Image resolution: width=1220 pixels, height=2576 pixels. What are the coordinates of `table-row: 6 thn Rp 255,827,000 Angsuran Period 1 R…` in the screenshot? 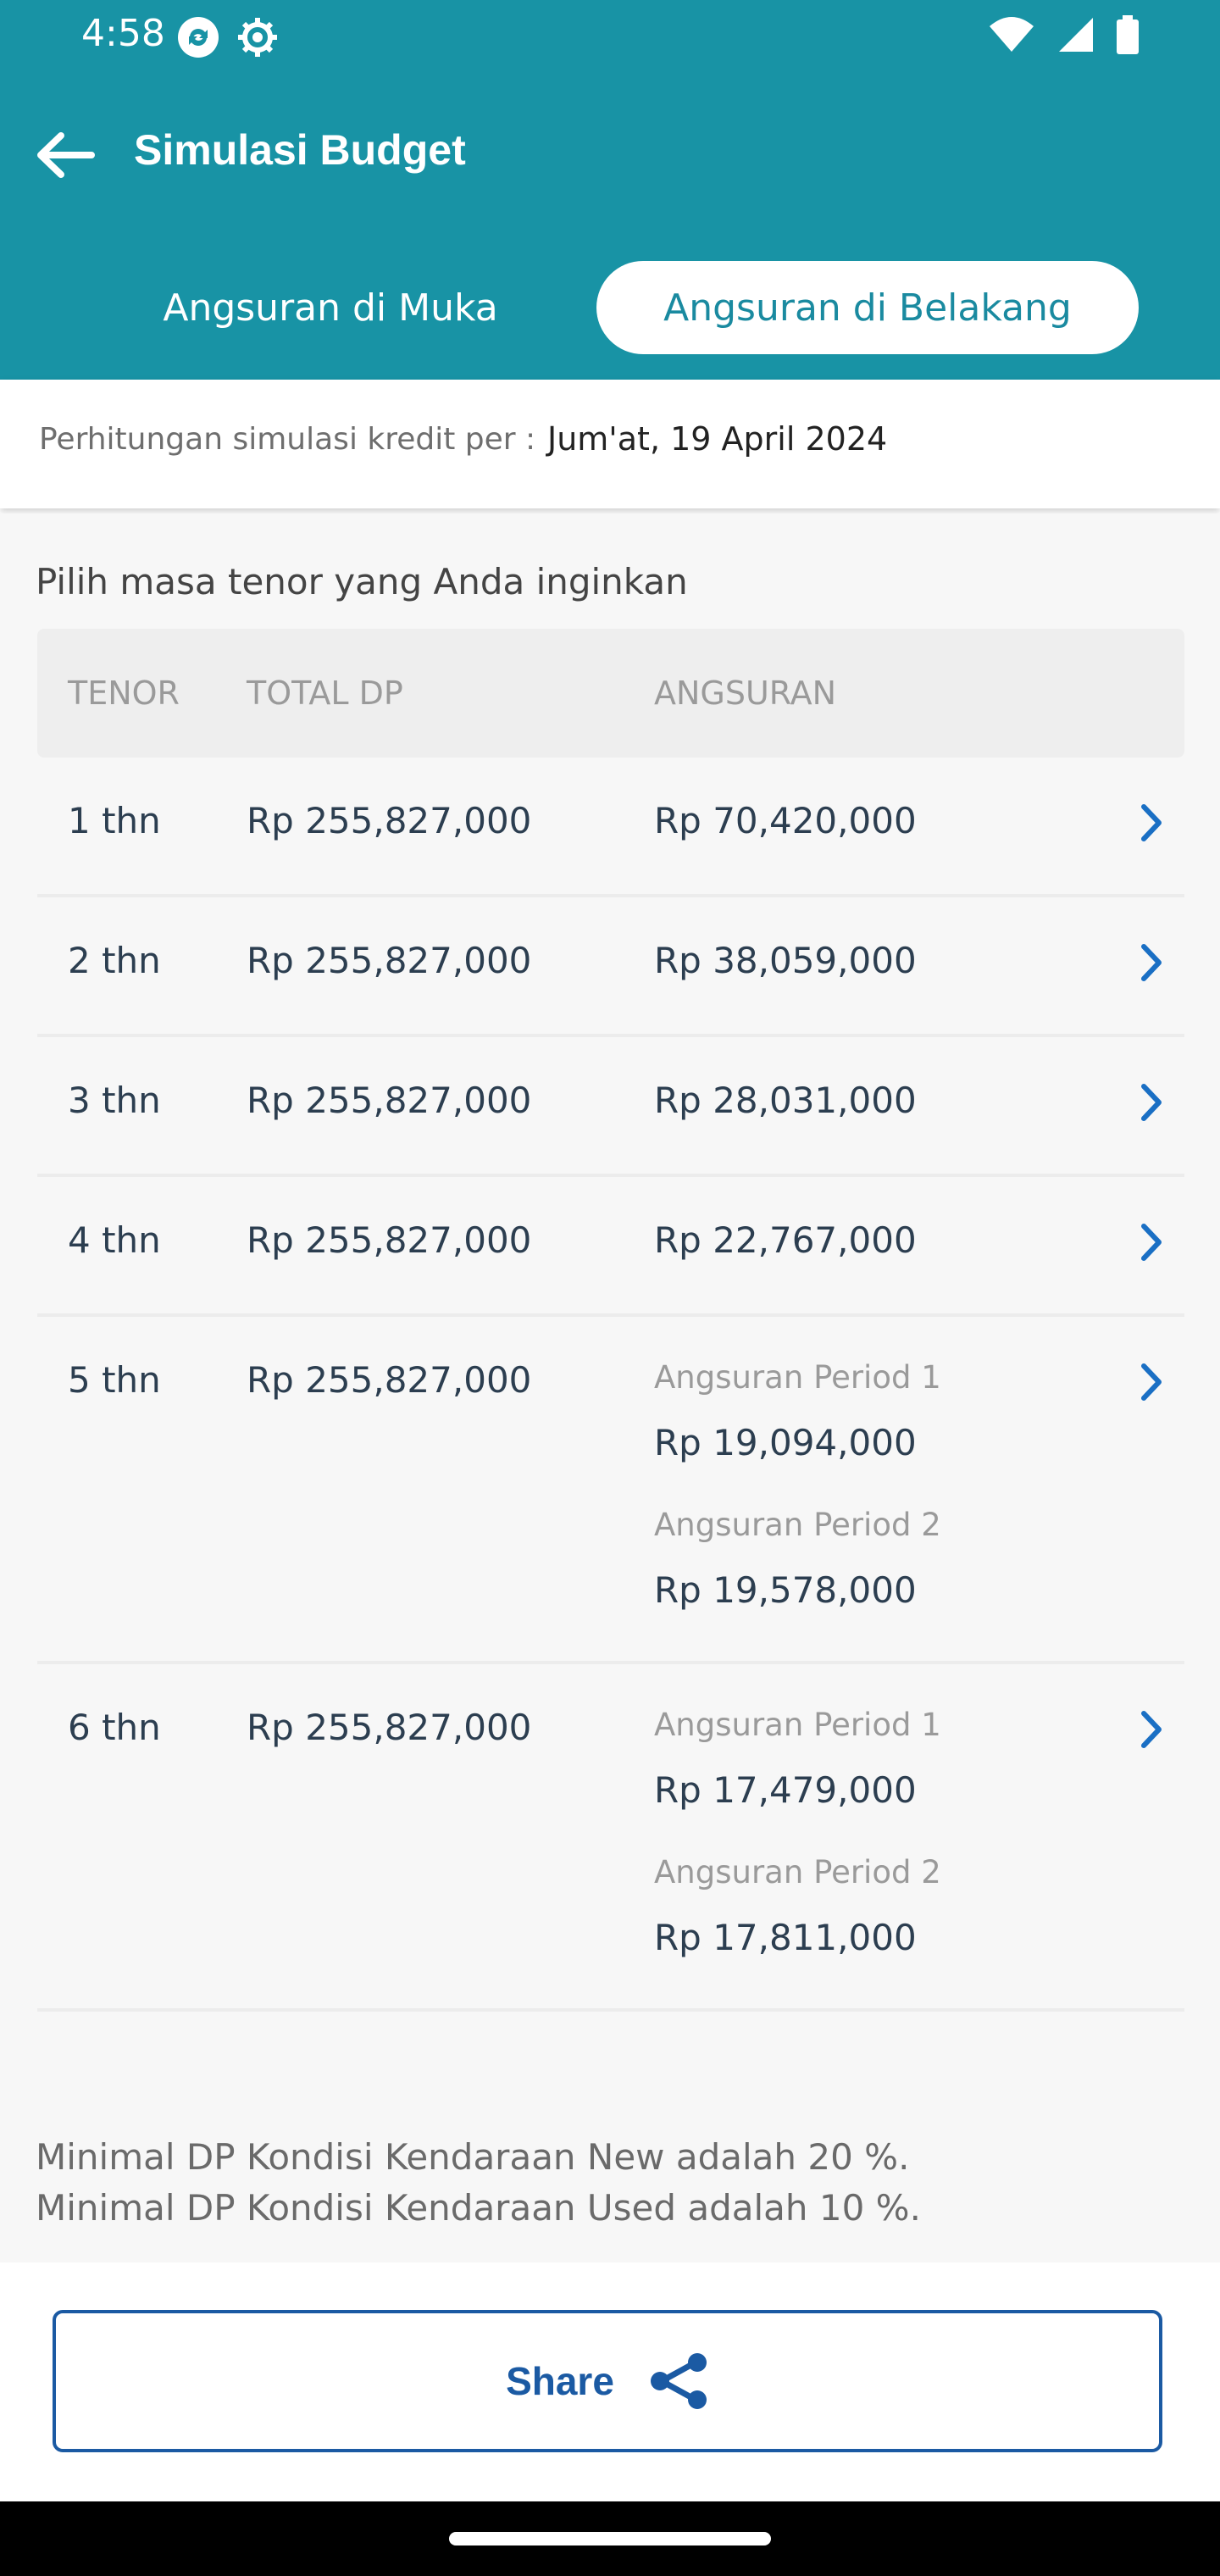 It's located at (610, 1838).